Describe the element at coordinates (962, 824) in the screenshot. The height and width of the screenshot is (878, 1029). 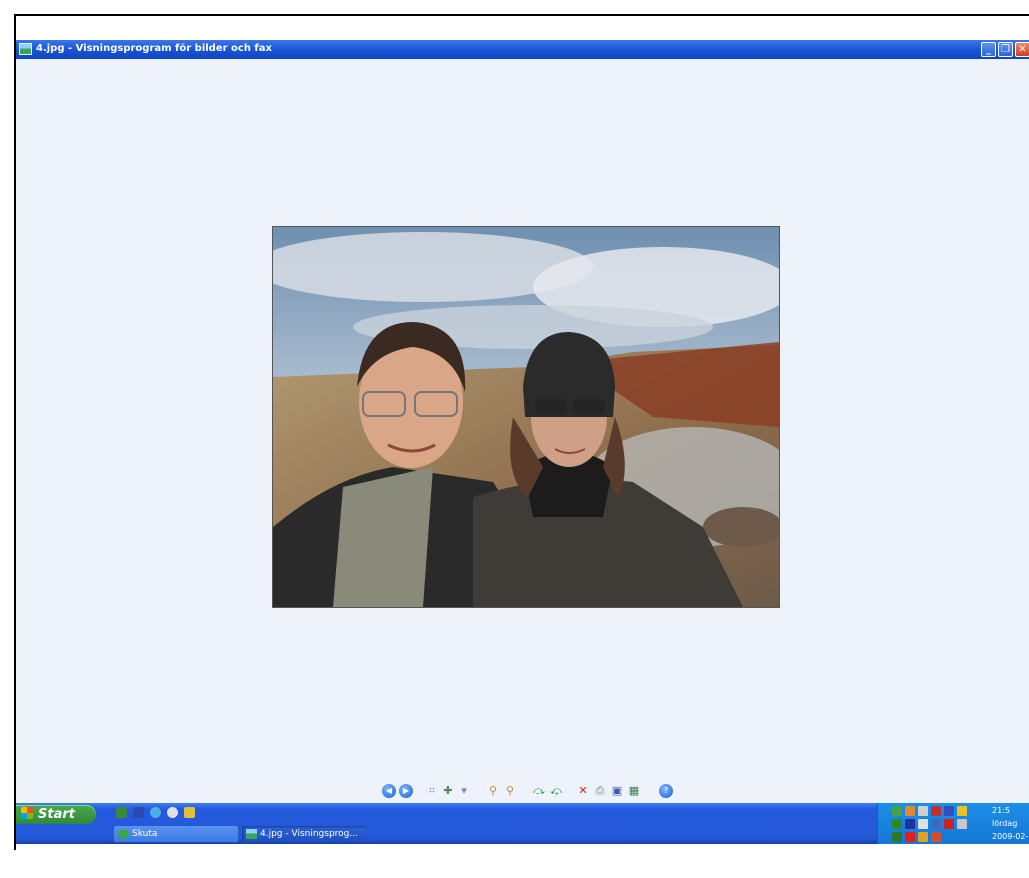
I see `tray-monitor-icon` at that location.